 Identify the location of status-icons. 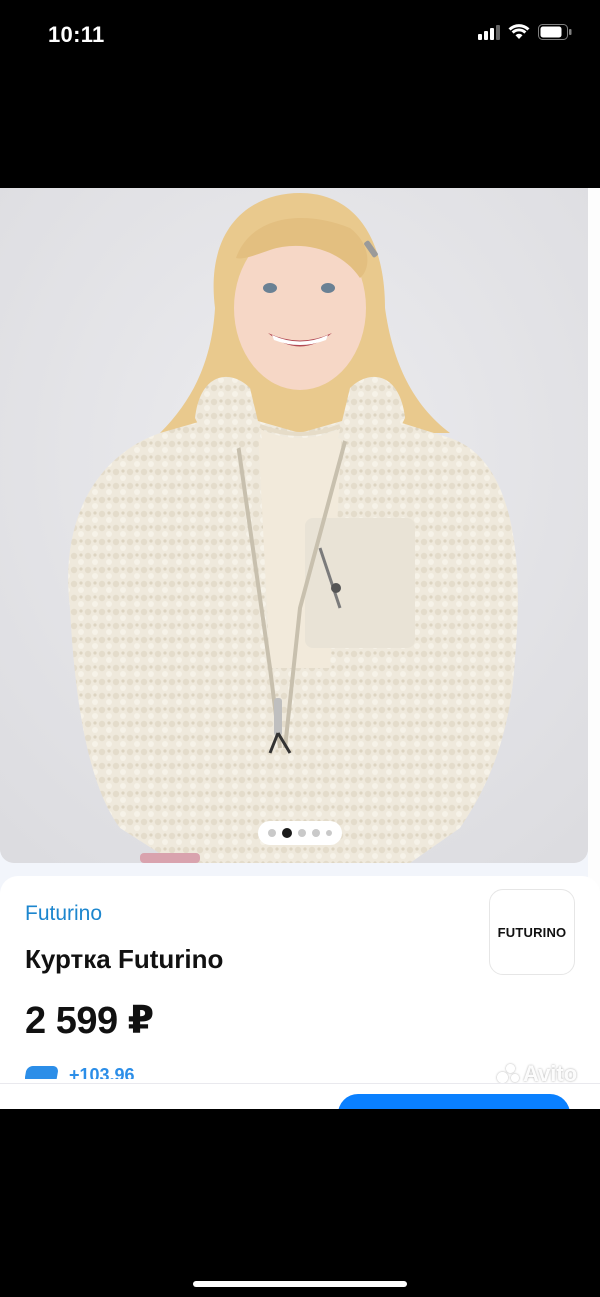
(525, 32).